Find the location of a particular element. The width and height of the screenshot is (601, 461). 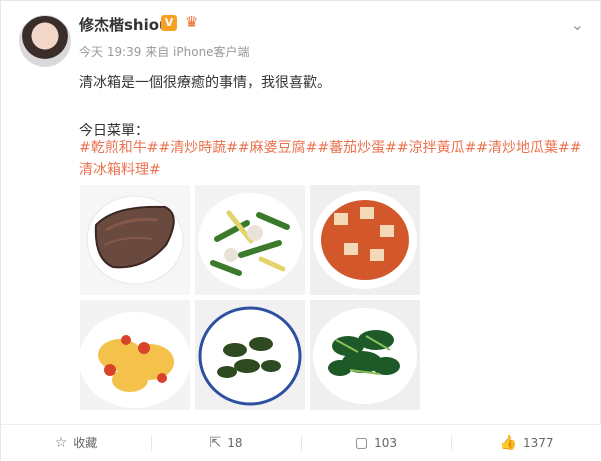

image-seared-wagyu-steak is located at coordinates (135, 240).